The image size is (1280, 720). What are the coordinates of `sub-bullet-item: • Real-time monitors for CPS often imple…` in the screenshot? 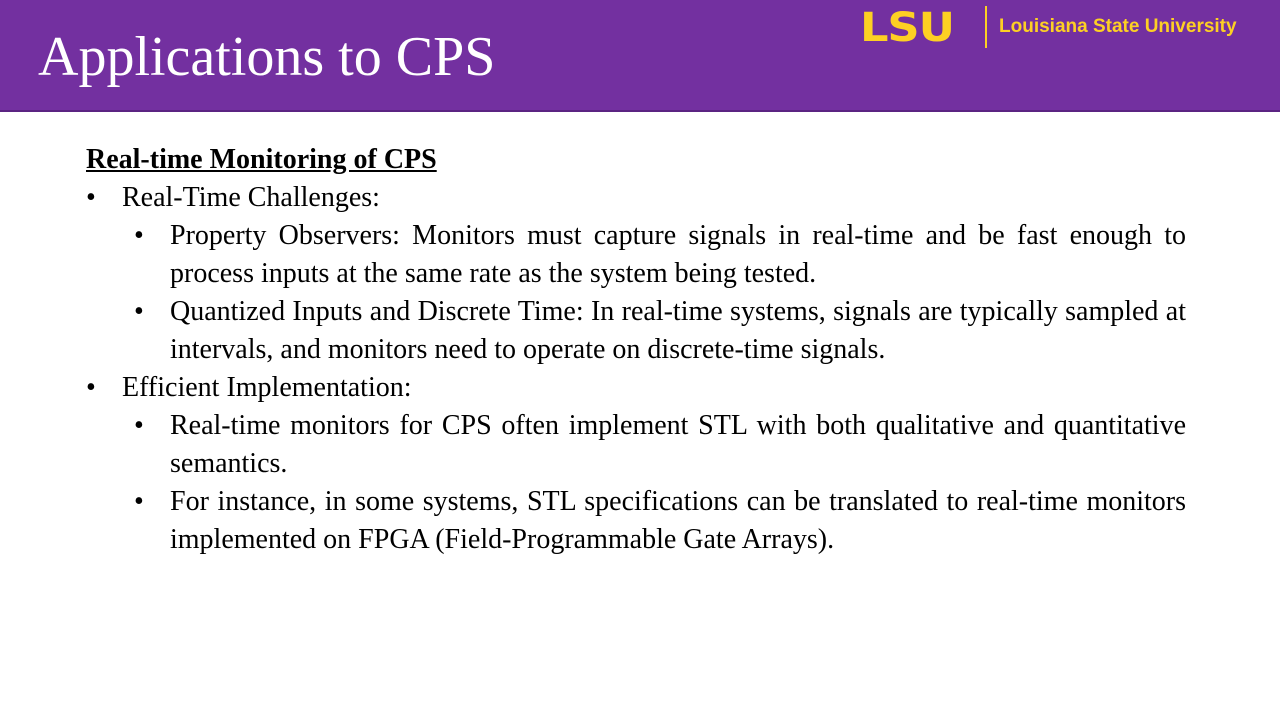 It's located at (654, 445).